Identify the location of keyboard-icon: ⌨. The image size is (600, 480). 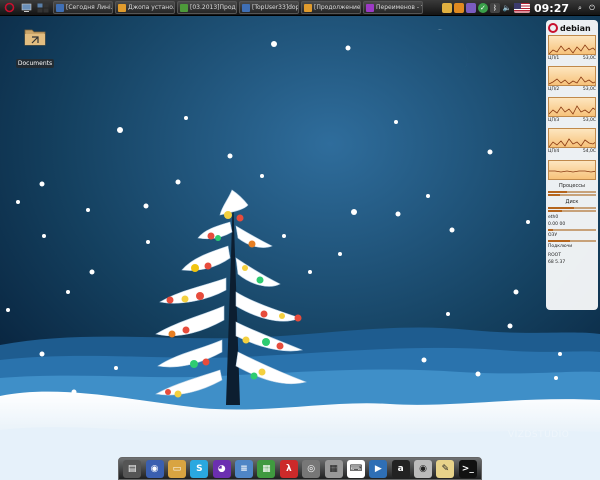
(355, 468).